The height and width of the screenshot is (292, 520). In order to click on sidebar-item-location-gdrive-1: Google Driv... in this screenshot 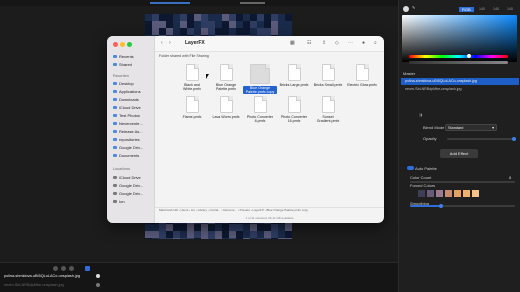, I will do `click(128, 185)`.